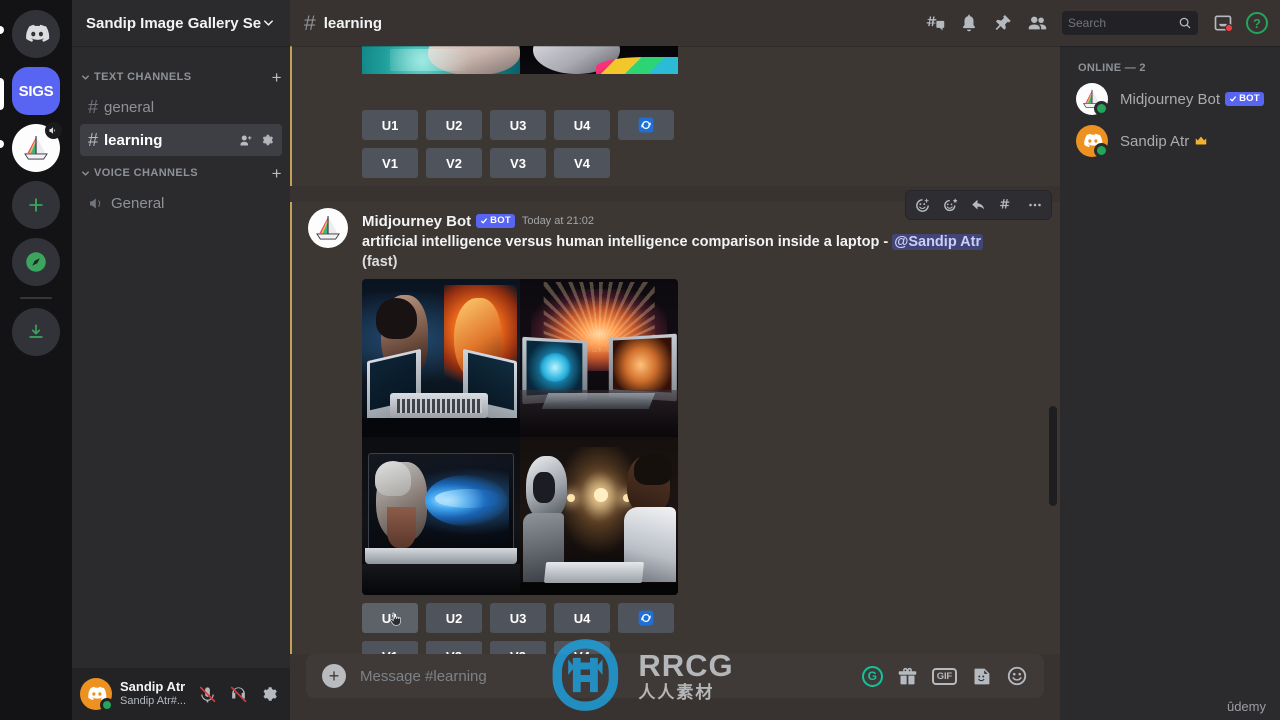 The height and width of the screenshot is (720, 1280). I want to click on pin-icon, so click(1003, 22).